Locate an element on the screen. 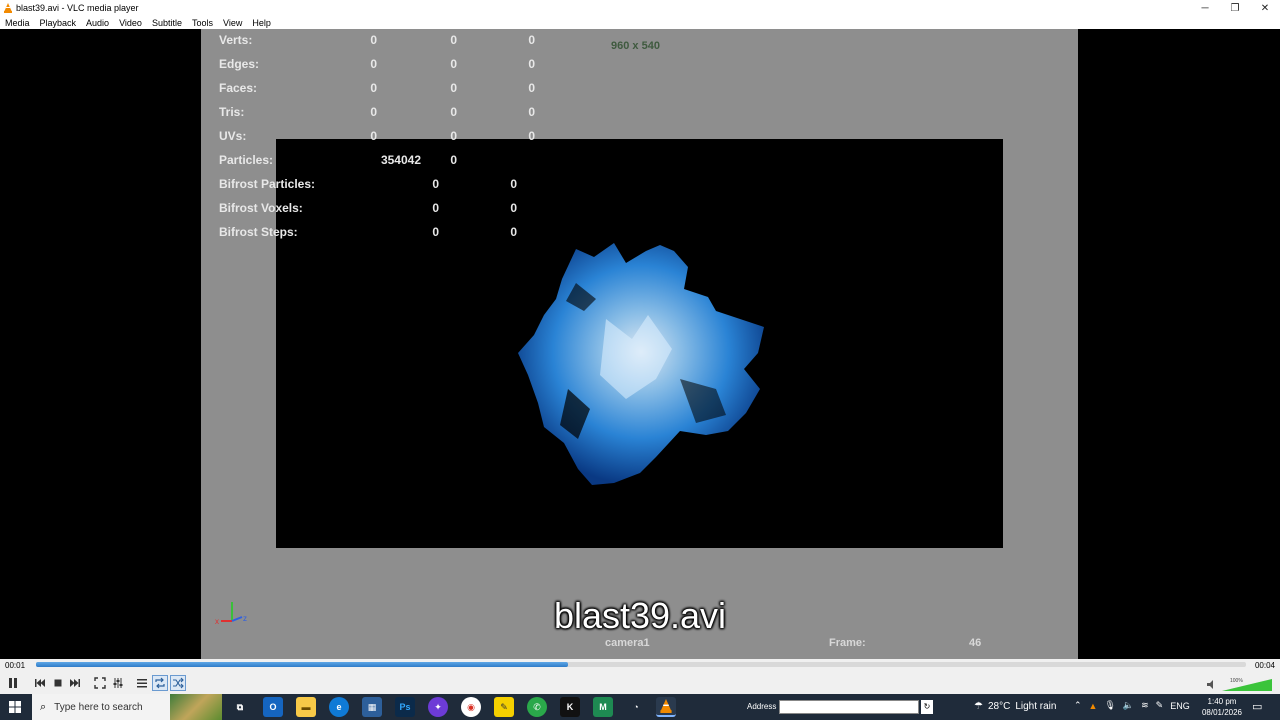 The image size is (1280, 720). equalizer-icon is located at coordinates (118, 683).